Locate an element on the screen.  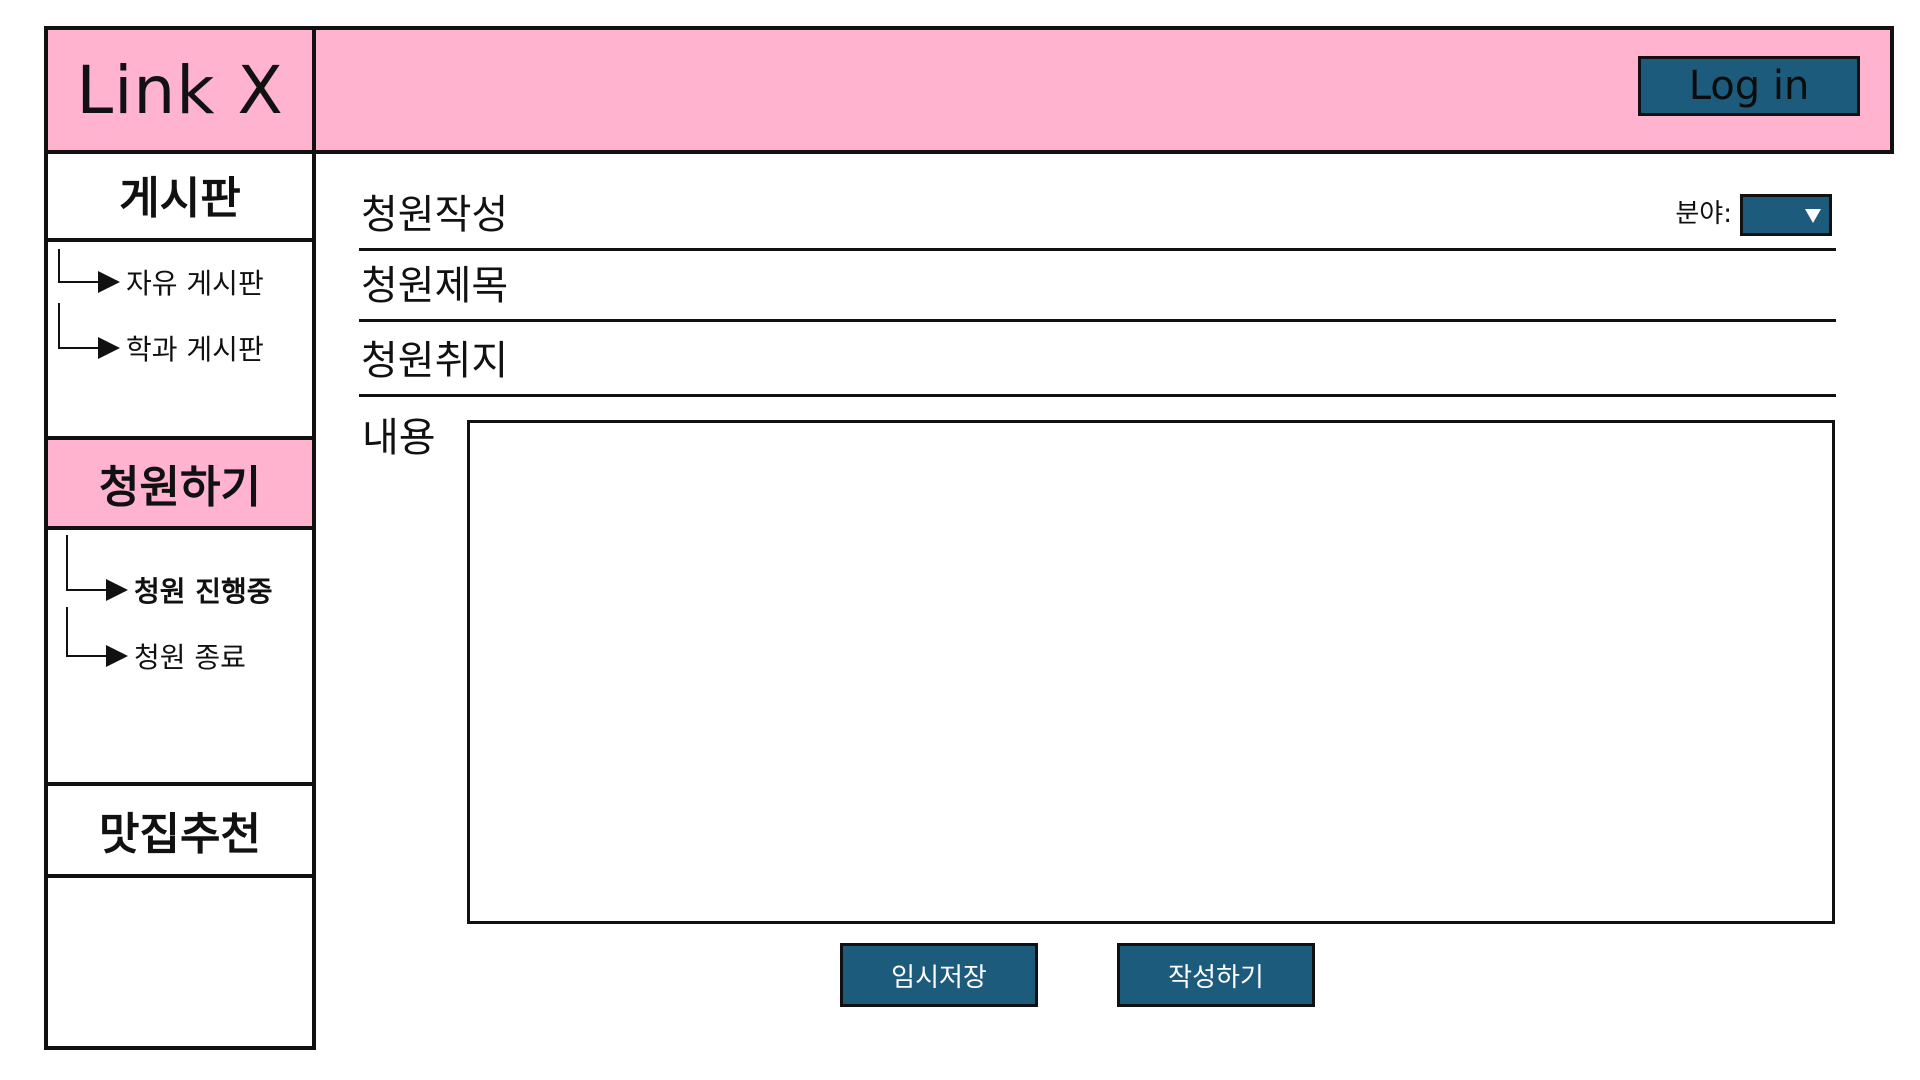
submit-button: 작성하기 is located at coordinates (1216, 975).